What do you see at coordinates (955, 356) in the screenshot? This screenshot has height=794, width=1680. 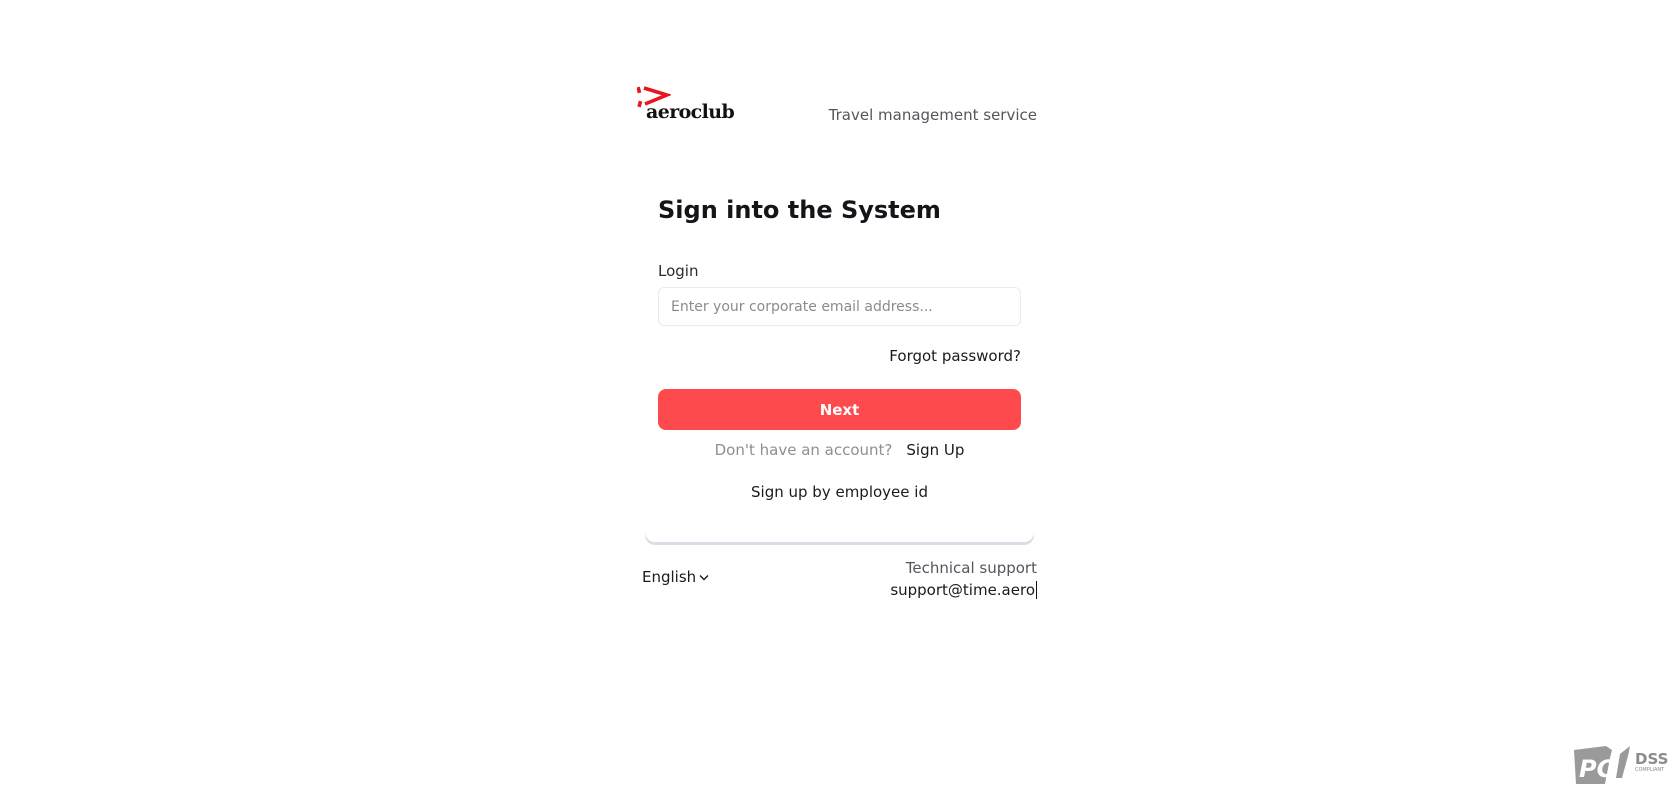 I see `forgot-password-link: Forgot password?` at bounding box center [955, 356].